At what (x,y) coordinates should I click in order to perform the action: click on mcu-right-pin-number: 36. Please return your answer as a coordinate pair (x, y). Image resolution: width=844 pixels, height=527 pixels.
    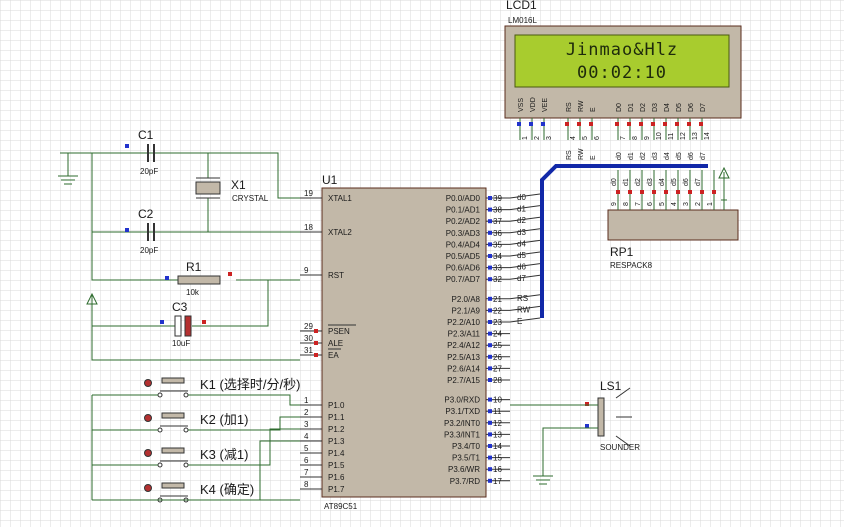
    Looking at the image, I should click on (497, 233).